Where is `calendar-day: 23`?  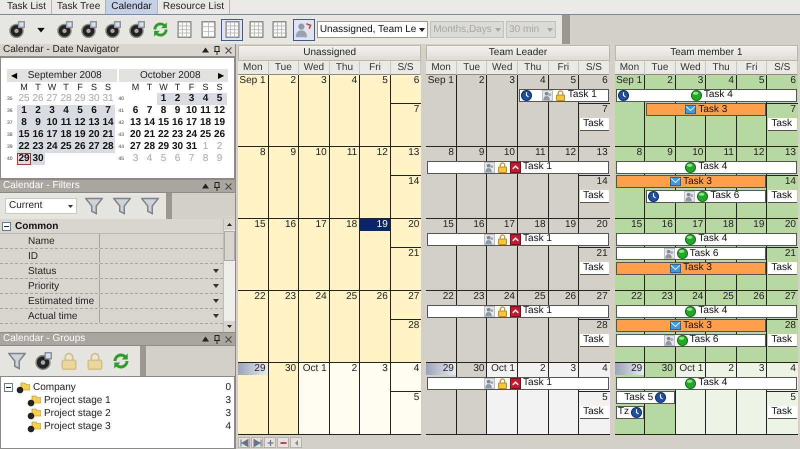 calendar-day: 23 is located at coordinates (177, 135).